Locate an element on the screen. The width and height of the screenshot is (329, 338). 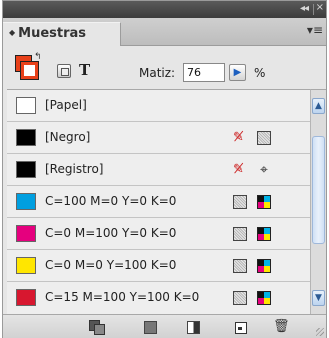
list-item: C=0 M=0 Y=100 K=0 is located at coordinates (158, 266).